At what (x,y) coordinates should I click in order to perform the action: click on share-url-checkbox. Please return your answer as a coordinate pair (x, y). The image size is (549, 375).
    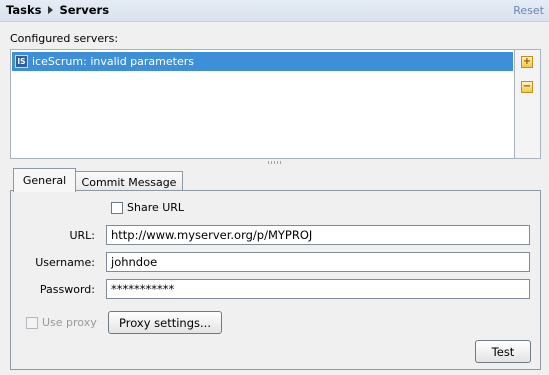
    Looking at the image, I should click on (117, 208).